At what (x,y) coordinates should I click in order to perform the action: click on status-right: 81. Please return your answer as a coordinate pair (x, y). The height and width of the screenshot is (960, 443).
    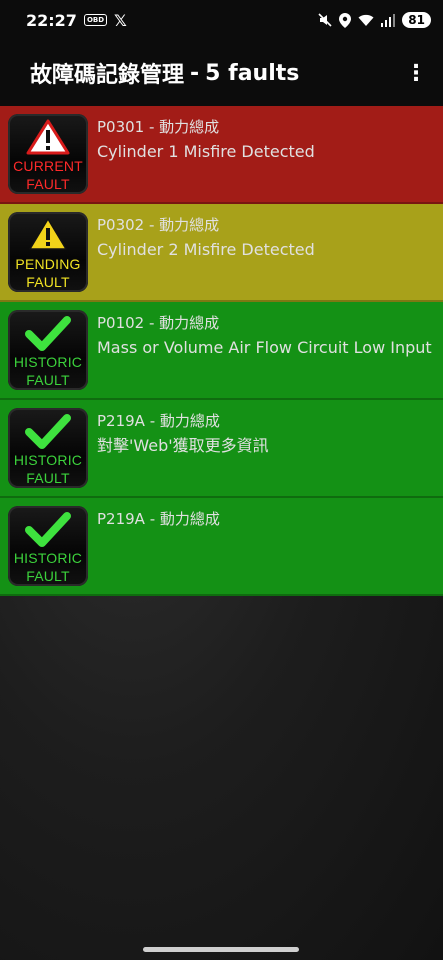
    Looking at the image, I should click on (374, 20).